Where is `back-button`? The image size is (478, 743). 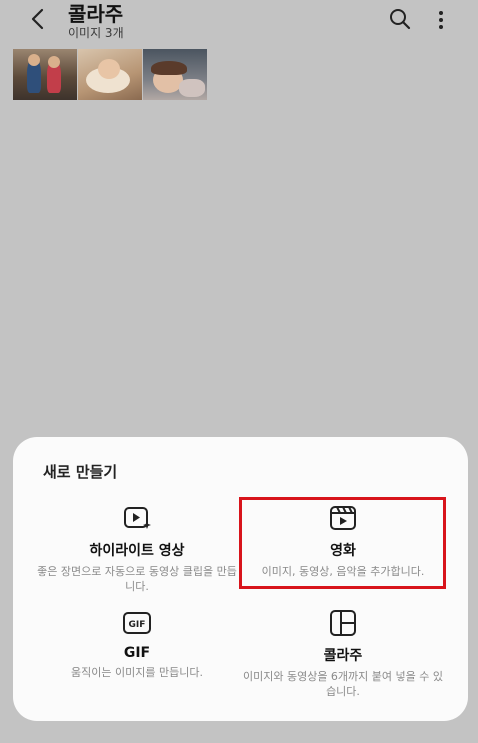
back-button is located at coordinates (39, 19).